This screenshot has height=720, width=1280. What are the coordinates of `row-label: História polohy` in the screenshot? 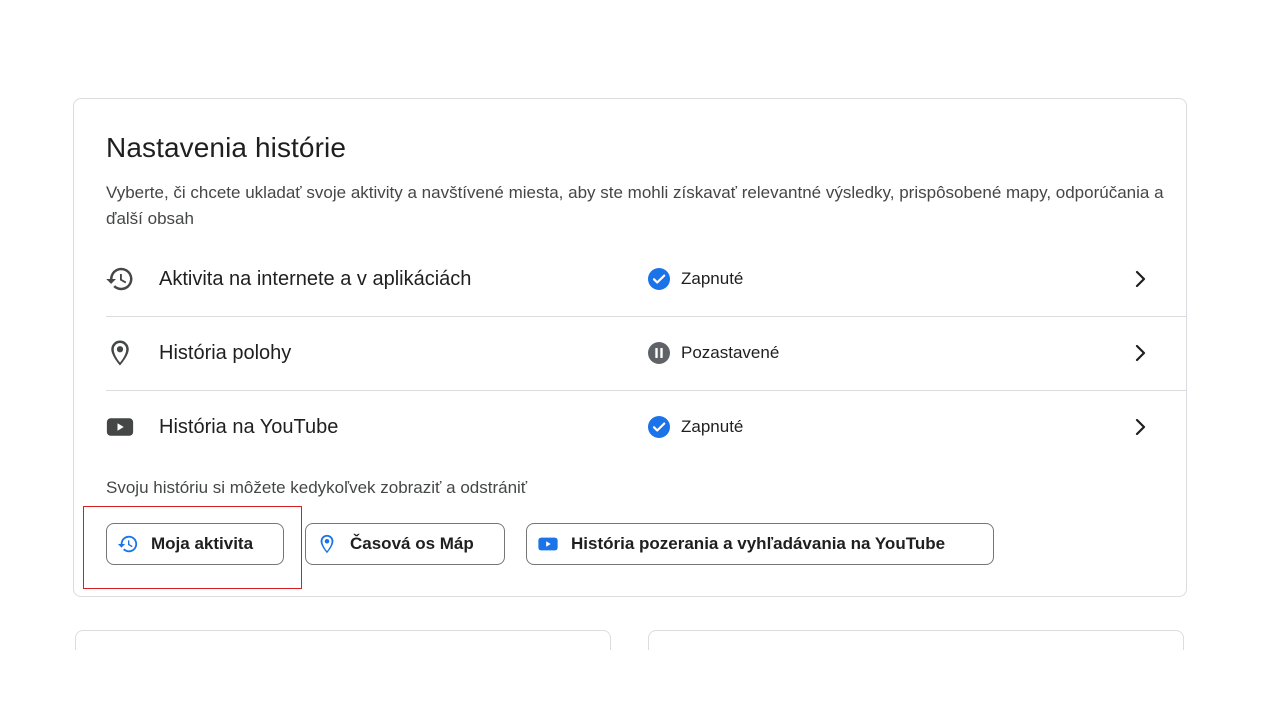 It's located at (225, 352).